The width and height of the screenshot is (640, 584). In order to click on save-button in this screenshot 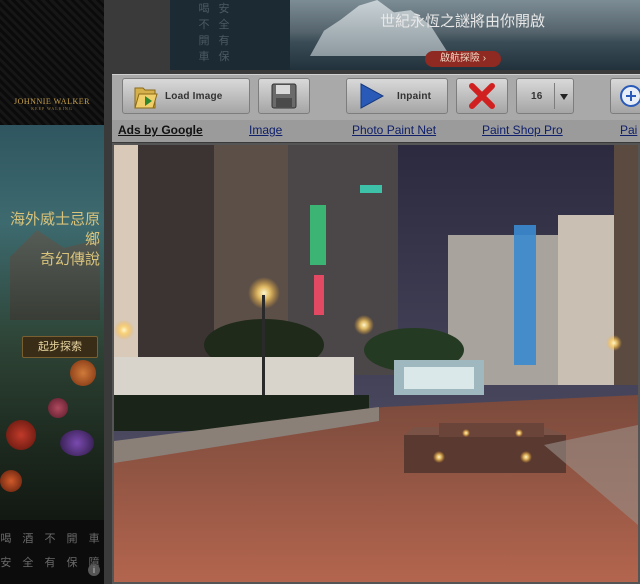, I will do `click(284, 96)`.